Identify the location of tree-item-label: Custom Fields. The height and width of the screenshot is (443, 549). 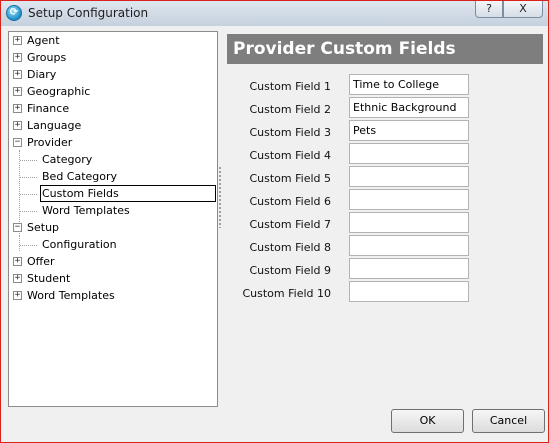
(128, 193).